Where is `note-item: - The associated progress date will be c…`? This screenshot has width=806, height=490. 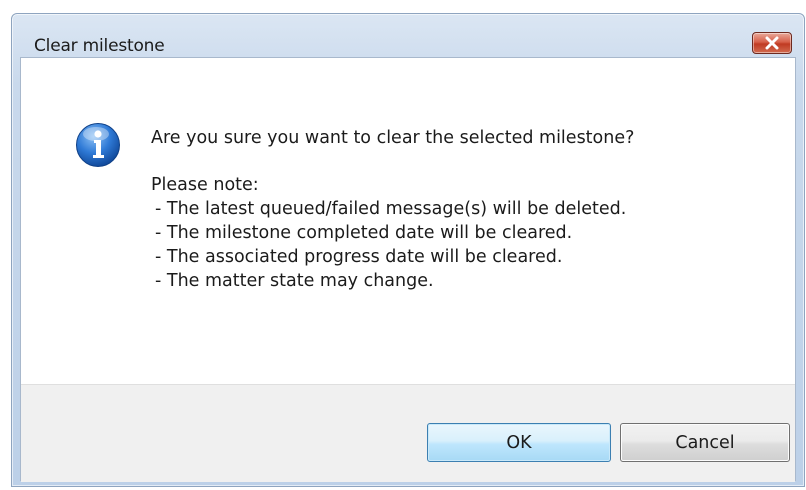
note-item: - The associated progress date will be c… is located at coordinates (359, 257).